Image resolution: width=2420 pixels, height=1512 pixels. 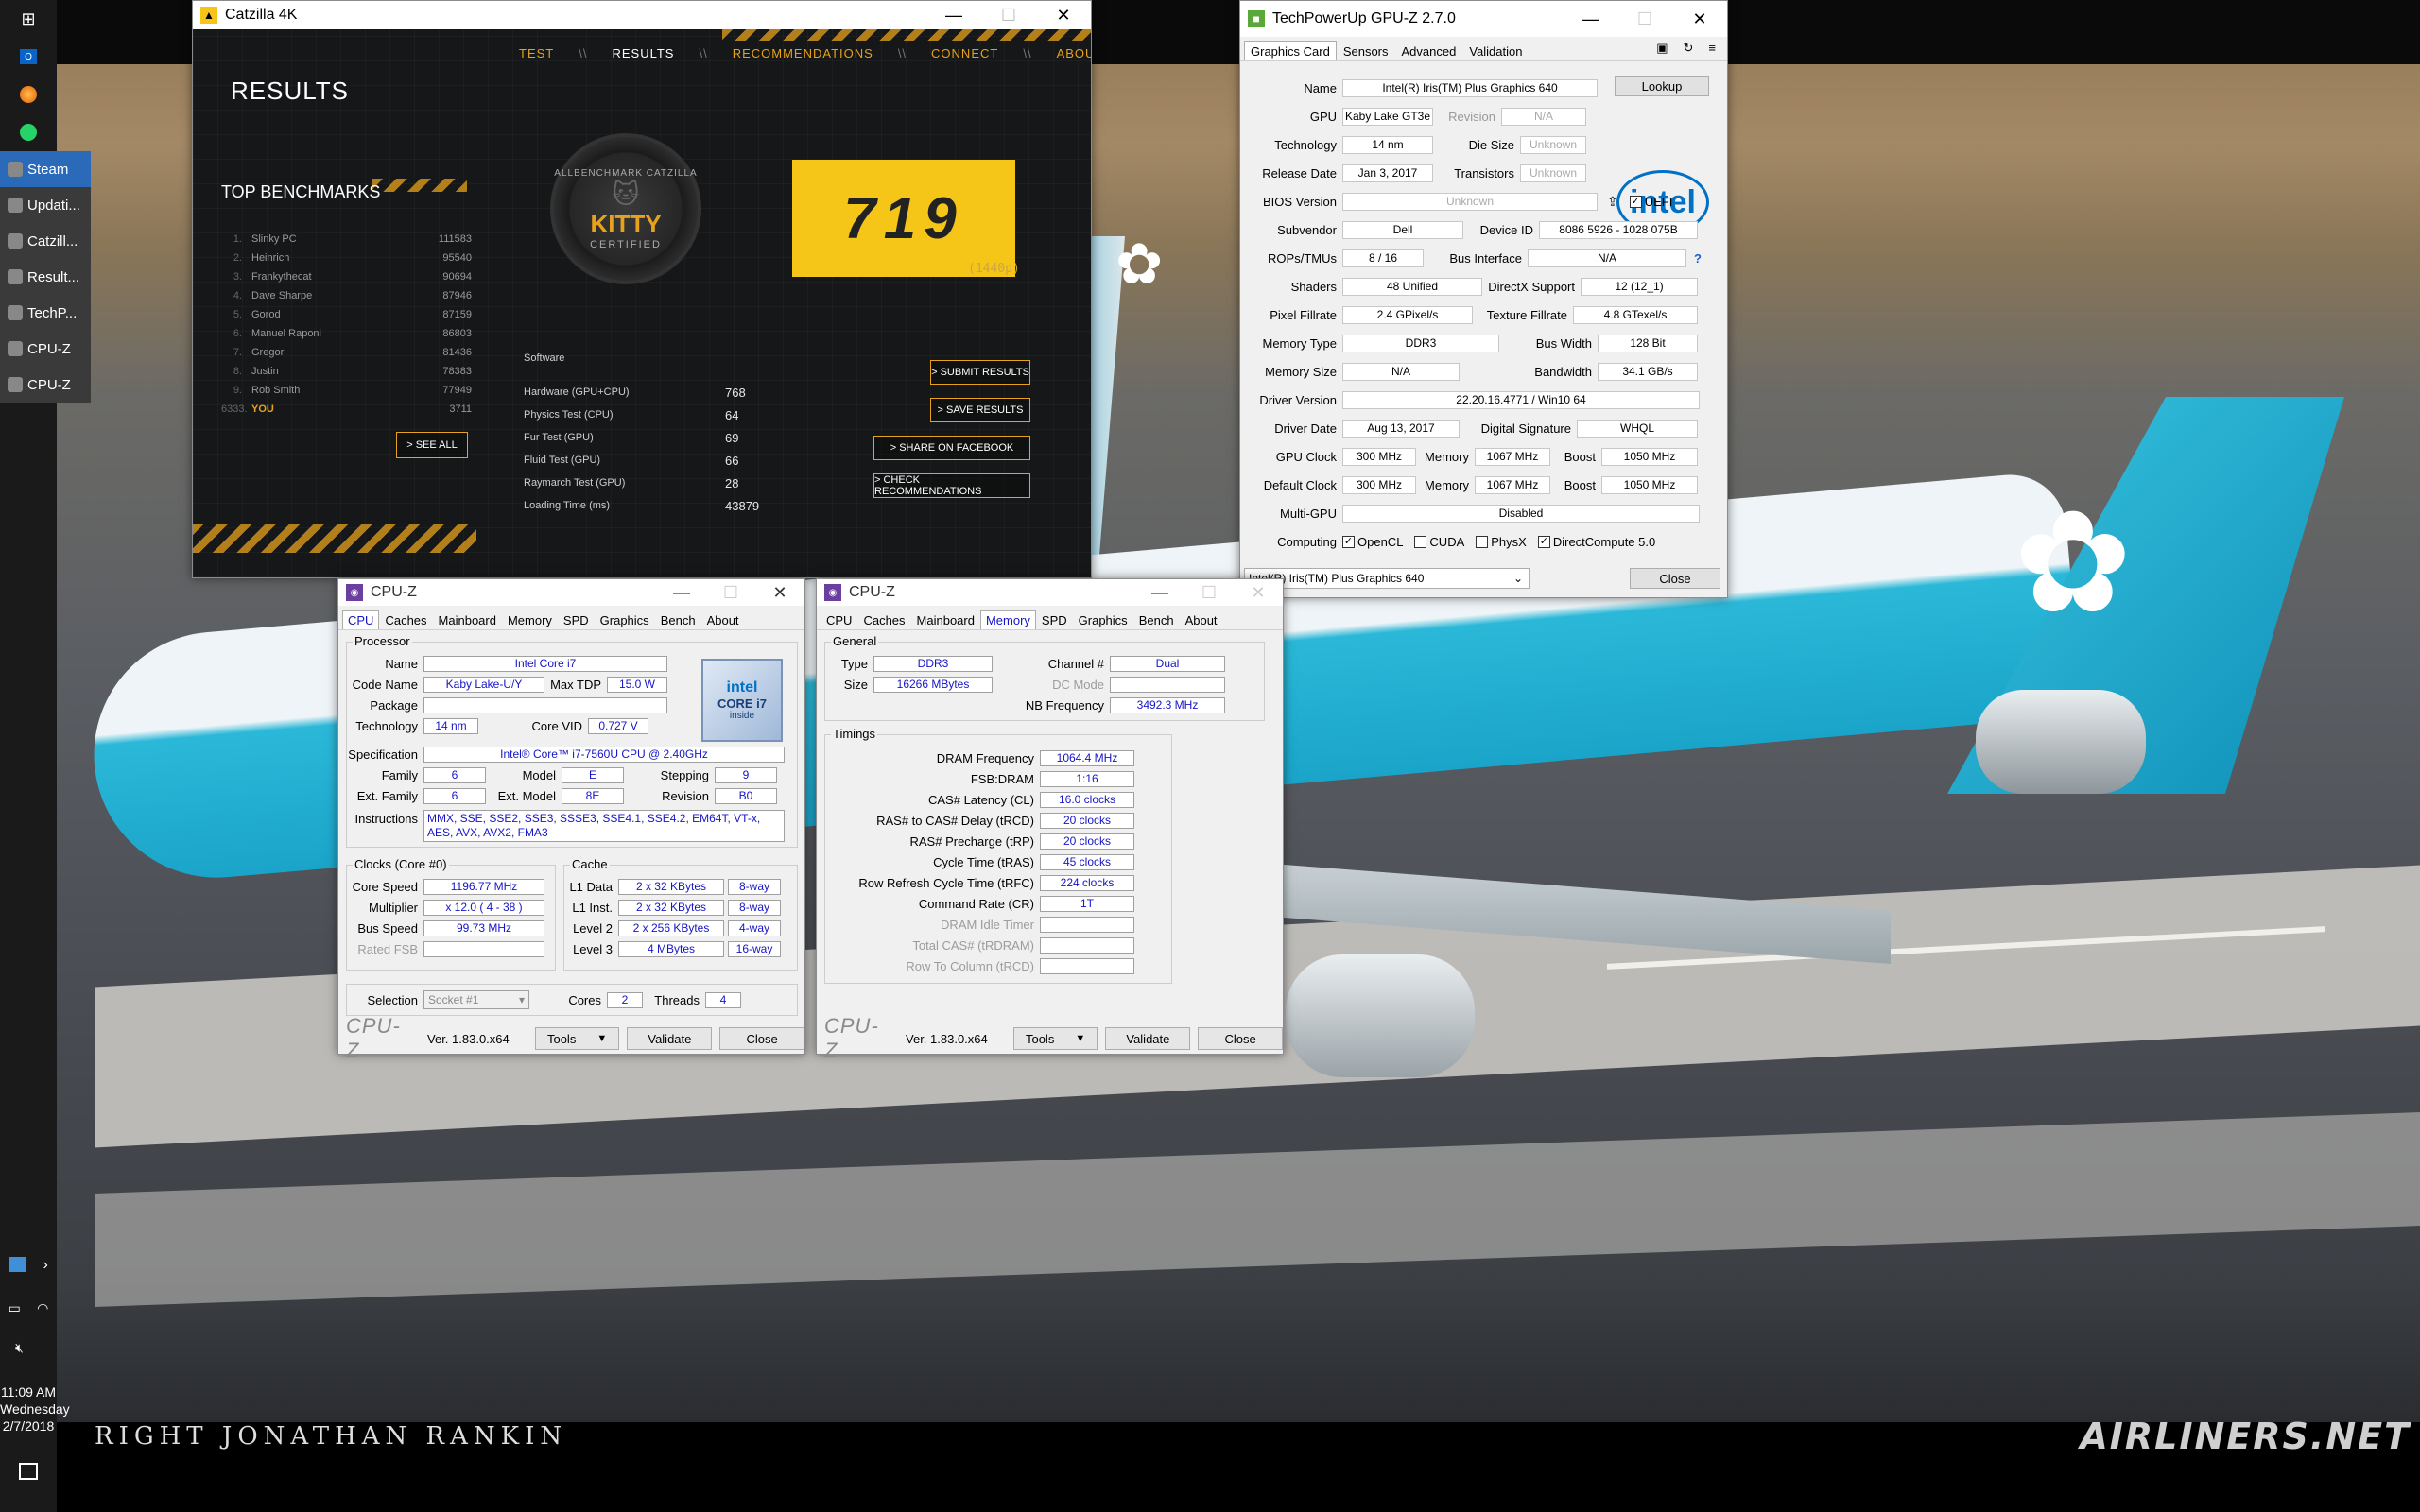 What do you see at coordinates (1290, 50) in the screenshot?
I see `tab-graphics-card: Graphics Card` at bounding box center [1290, 50].